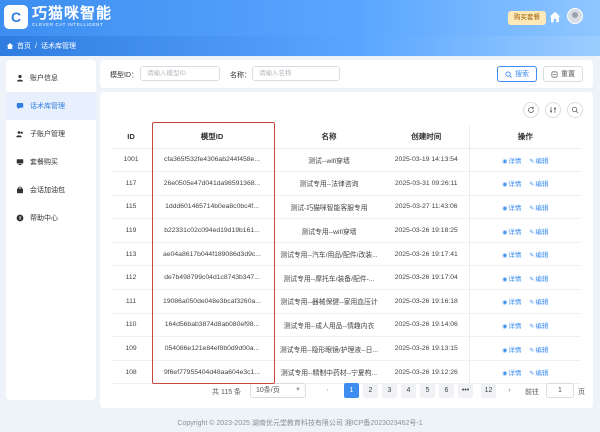  Describe the element at coordinates (131, 207) in the screenshot. I see `cell-id: 115` at that location.